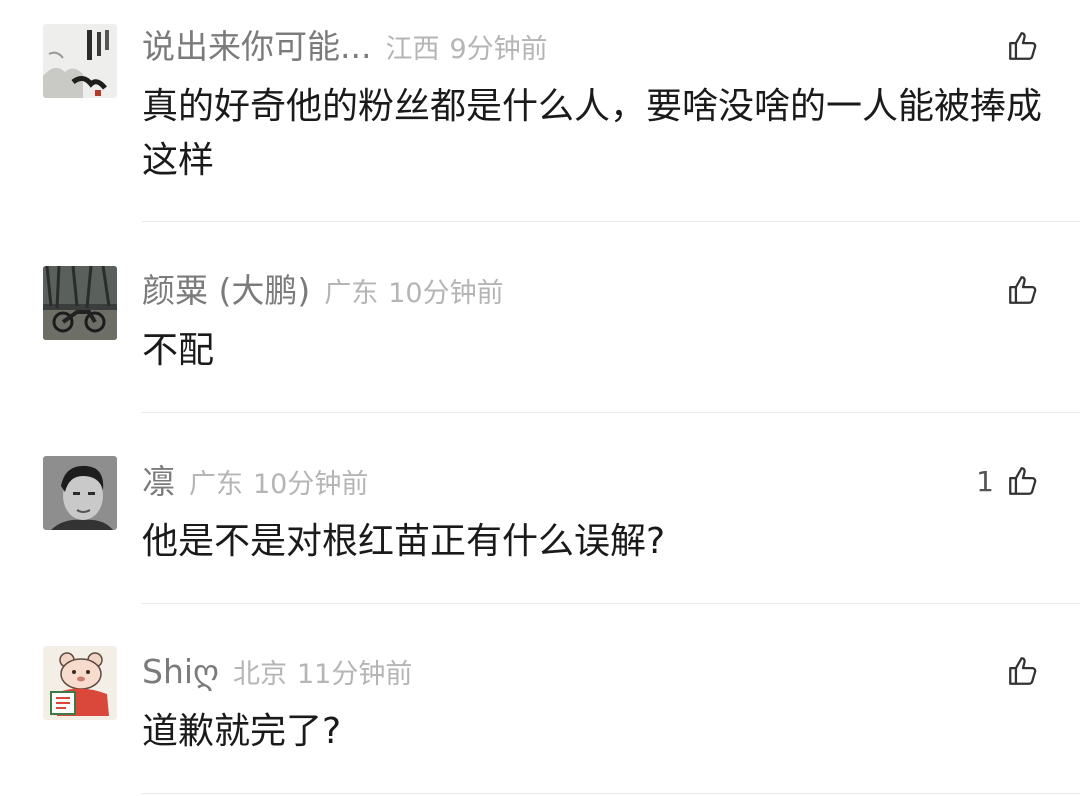 The height and width of the screenshot is (796, 1080). Describe the element at coordinates (158, 481) in the screenshot. I see `username: 凛` at that location.